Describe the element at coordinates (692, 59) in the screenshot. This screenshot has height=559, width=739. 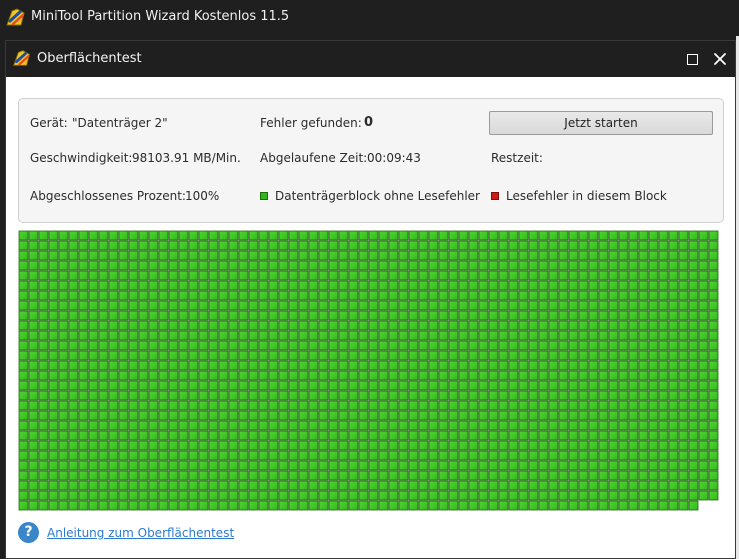
I see `maximize-button` at that location.